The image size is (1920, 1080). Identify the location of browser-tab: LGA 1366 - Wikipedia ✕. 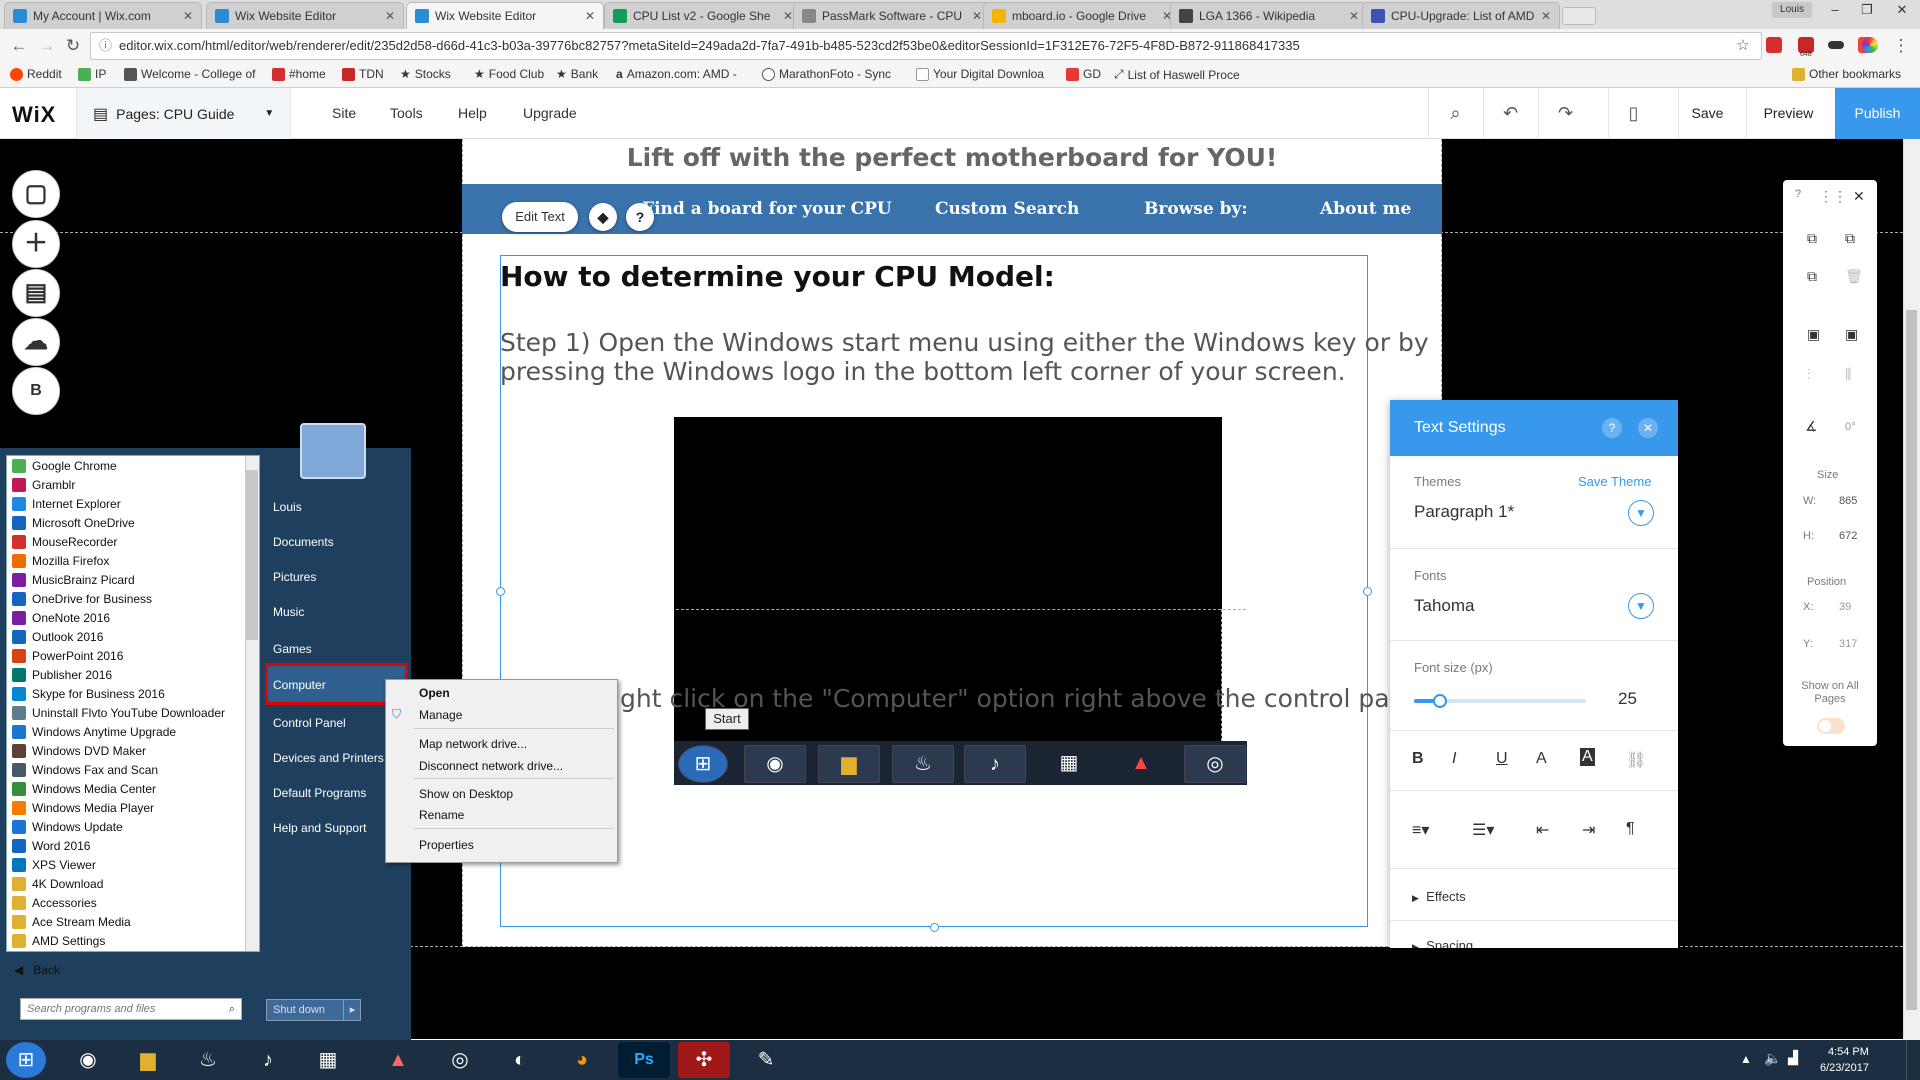
(1269, 15).